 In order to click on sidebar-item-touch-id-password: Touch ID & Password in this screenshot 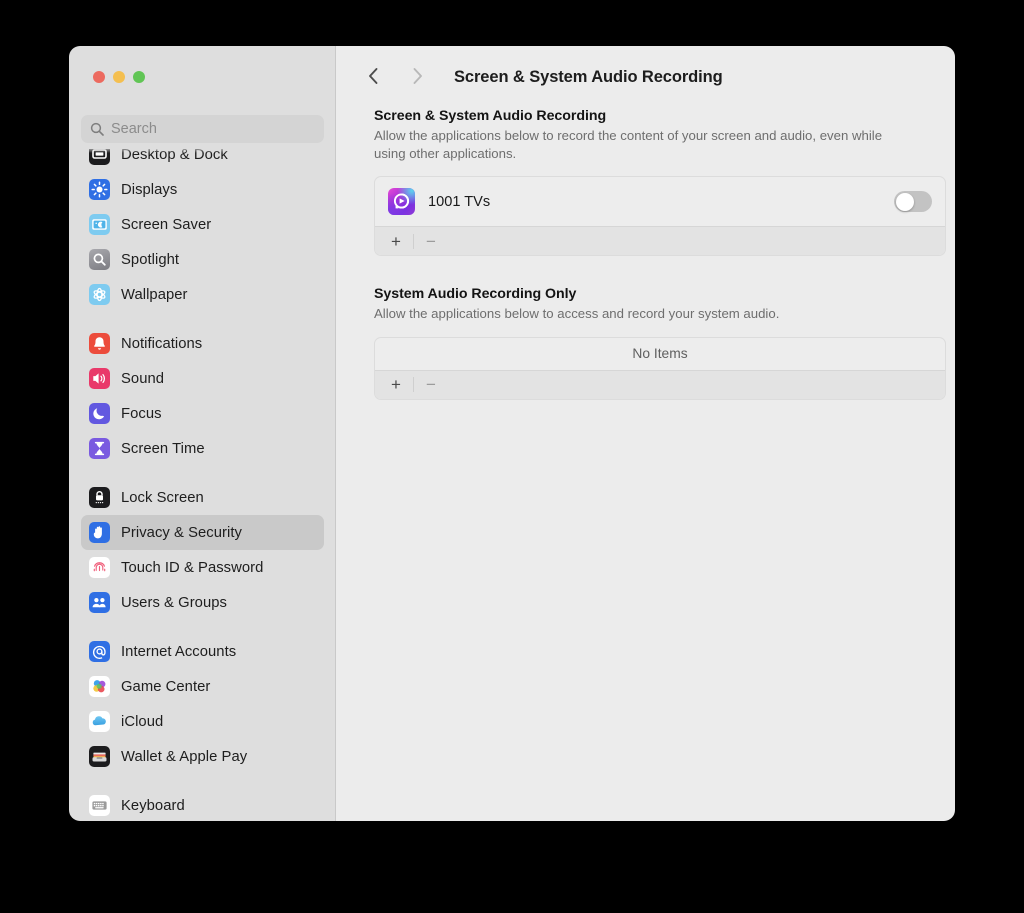, I will do `click(202, 567)`.